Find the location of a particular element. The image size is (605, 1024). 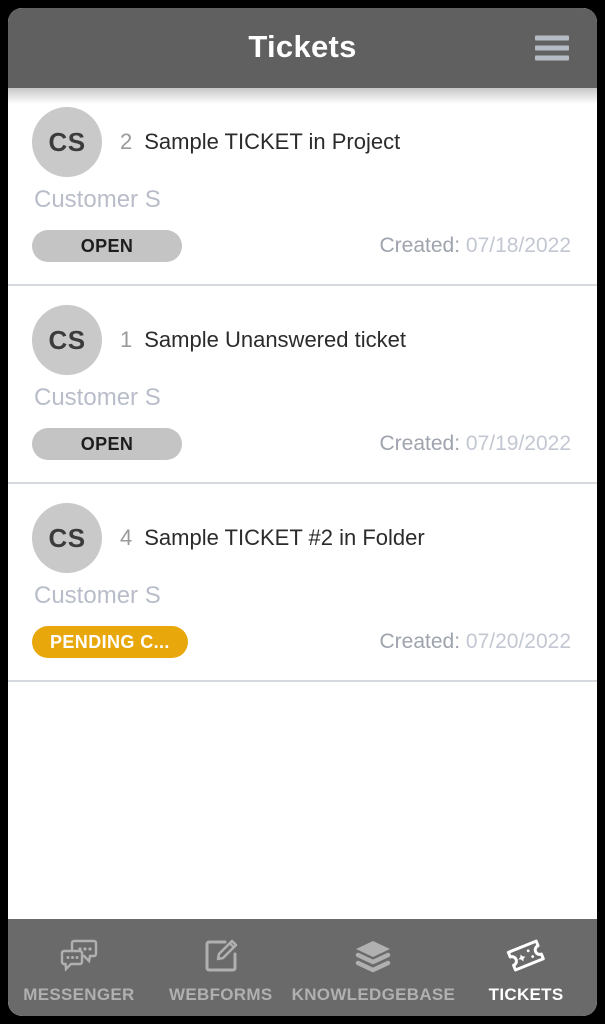

ticket-meta-line: OPEN Created: 07/18/2022 is located at coordinates (302, 246).